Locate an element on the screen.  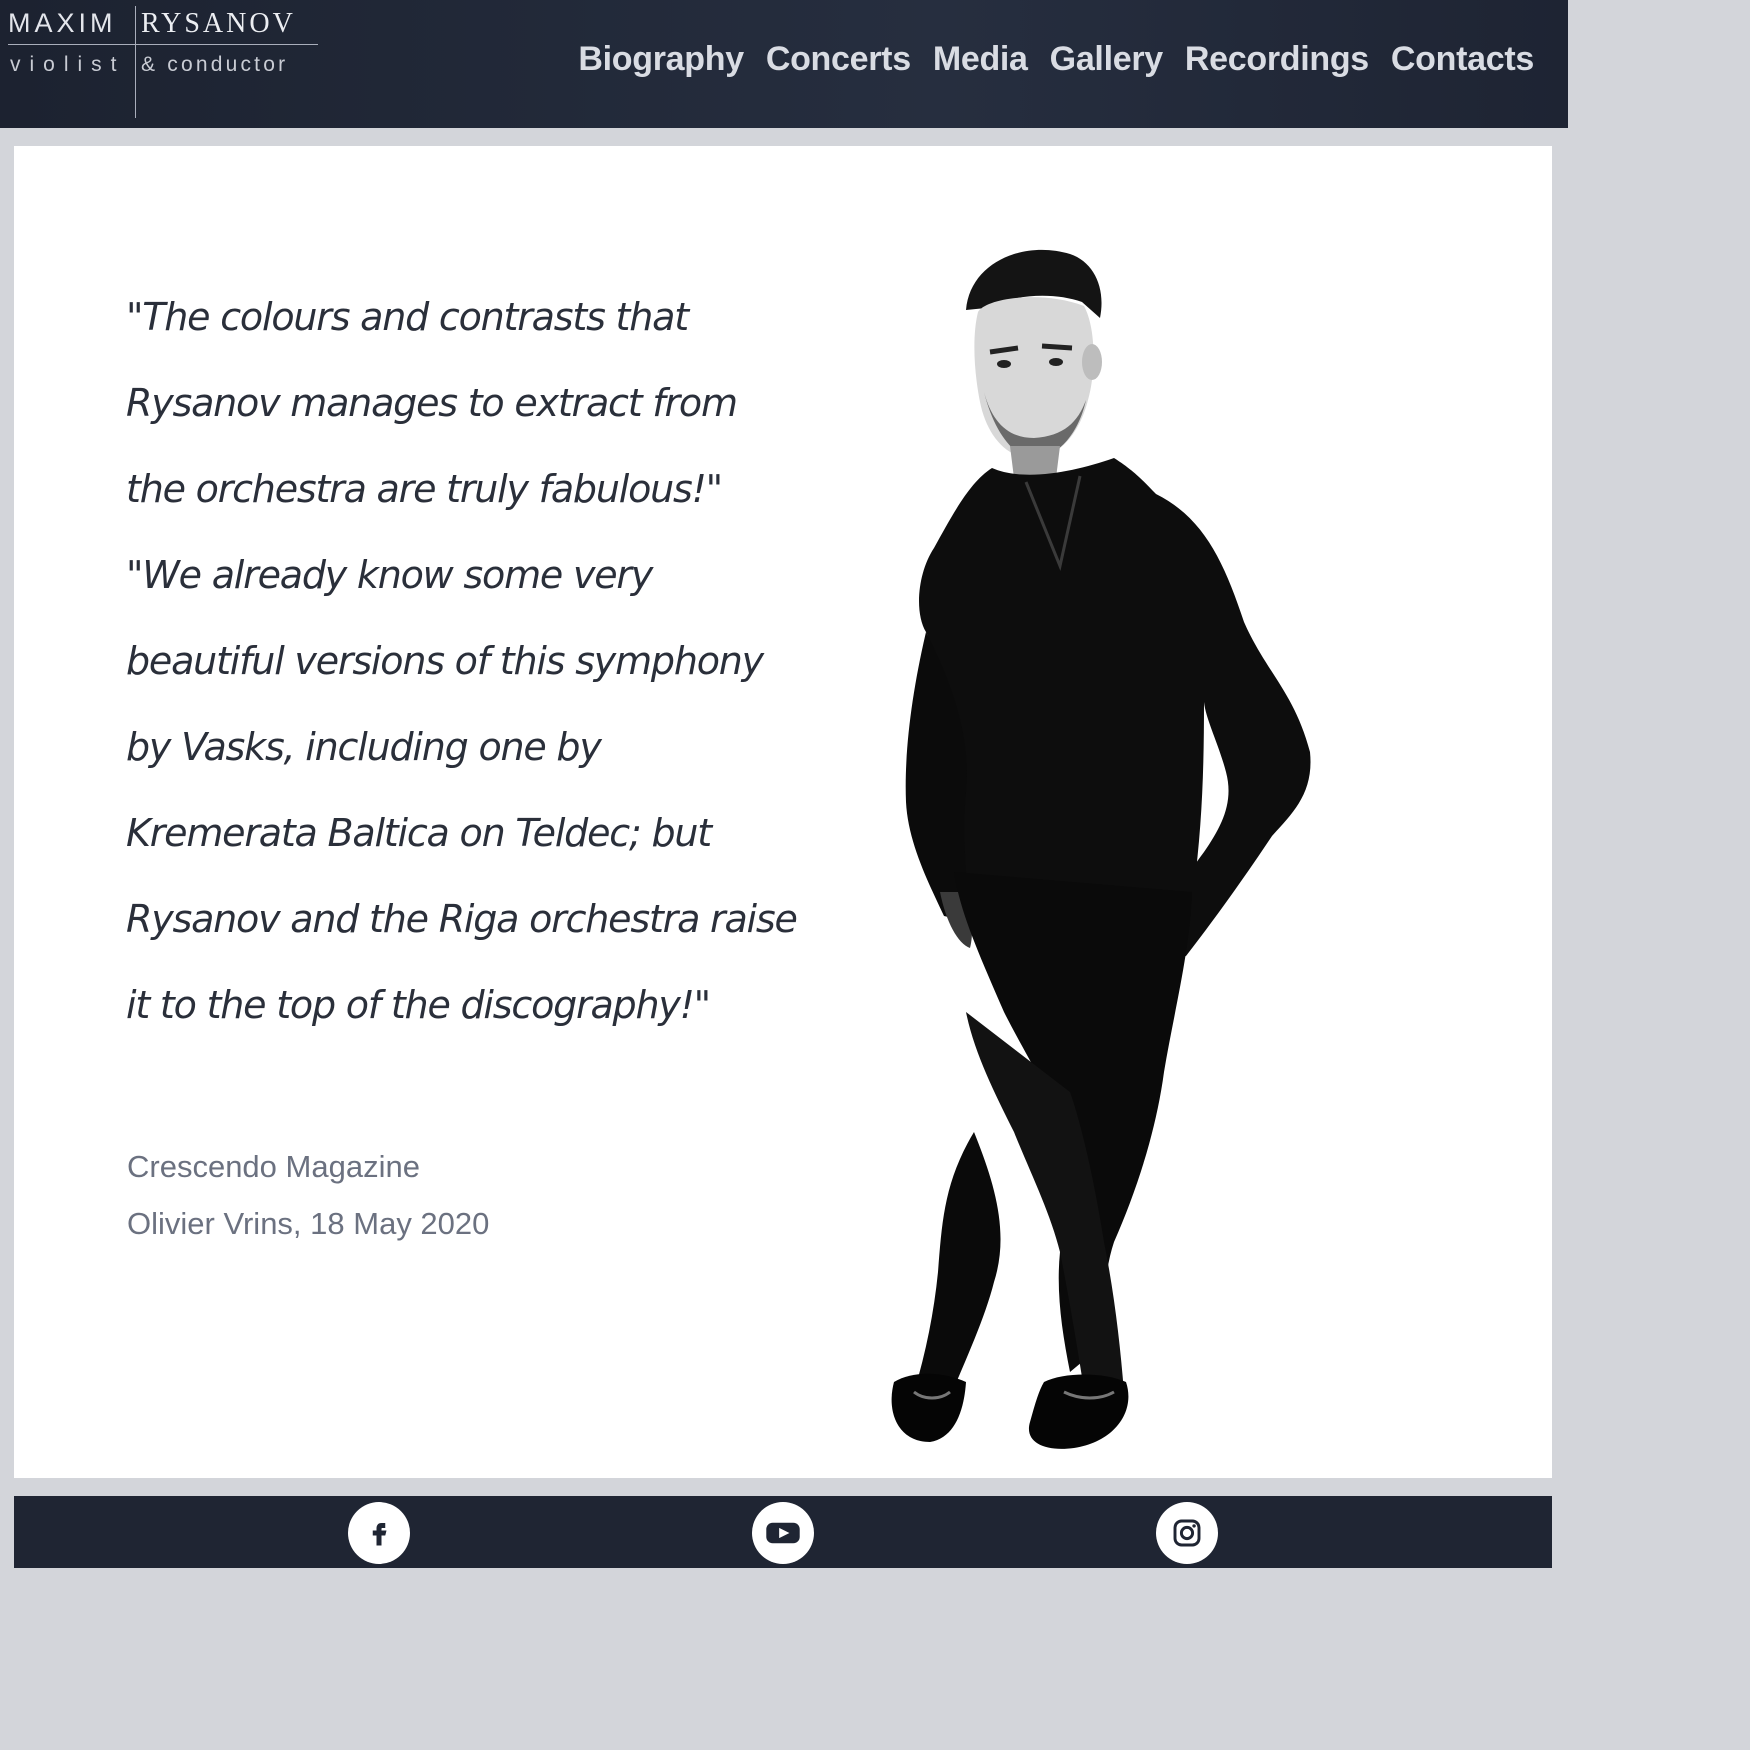
quote-line: Kremerata Baltica on Teldec; but is located at coordinates (419, 833).